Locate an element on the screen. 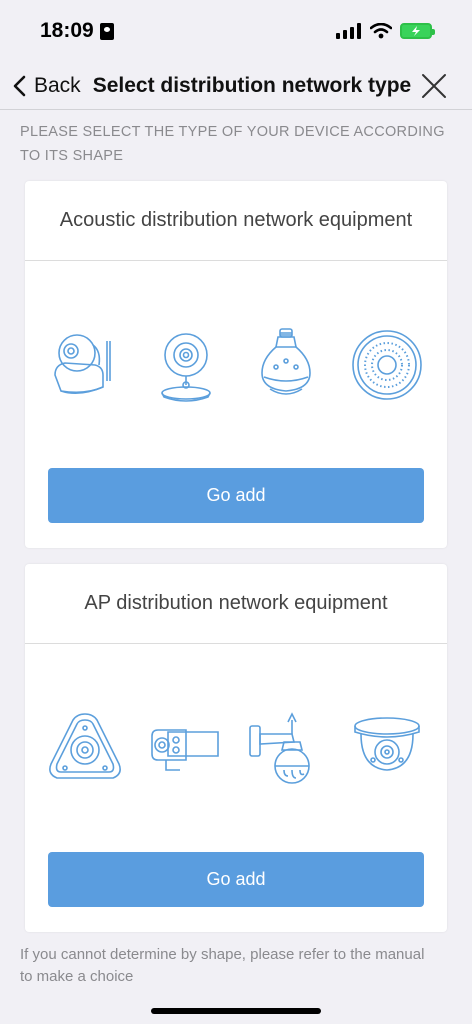  go-add-acoustic-button: Go add is located at coordinates (236, 495).